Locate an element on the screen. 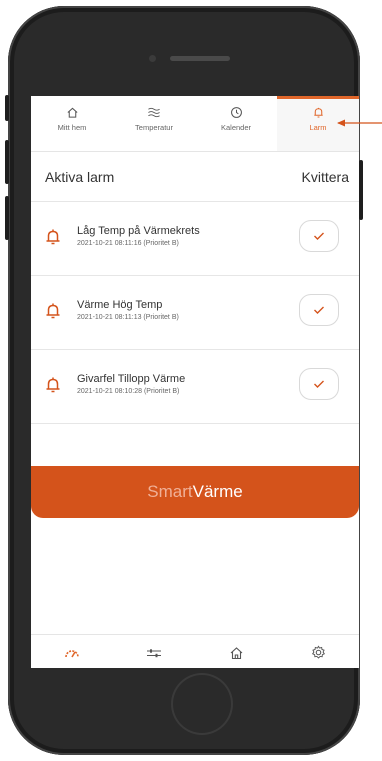 The image size is (382, 761). tab-kalender: Kalender is located at coordinates (236, 123).